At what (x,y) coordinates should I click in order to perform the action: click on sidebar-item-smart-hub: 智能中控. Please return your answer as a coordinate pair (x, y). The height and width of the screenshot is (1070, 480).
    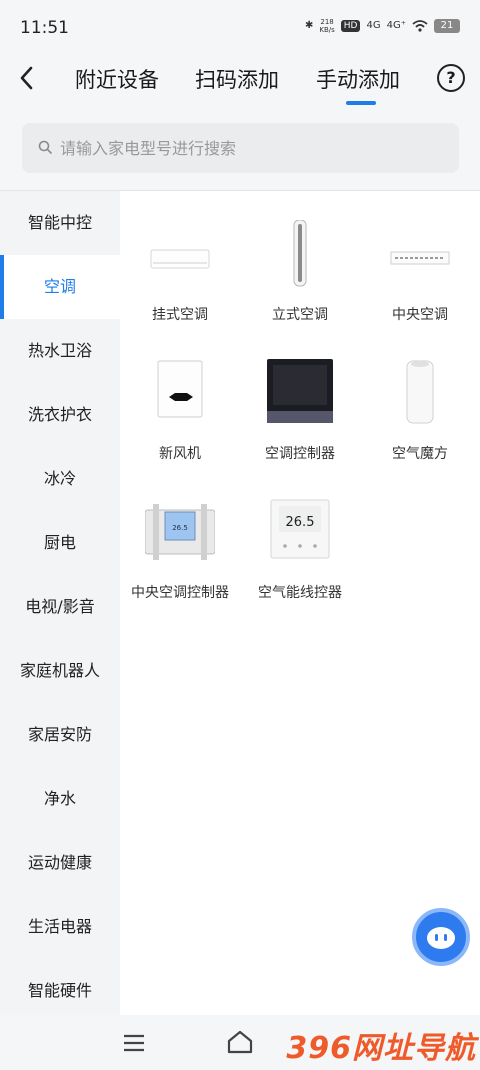
    Looking at the image, I should click on (60, 223).